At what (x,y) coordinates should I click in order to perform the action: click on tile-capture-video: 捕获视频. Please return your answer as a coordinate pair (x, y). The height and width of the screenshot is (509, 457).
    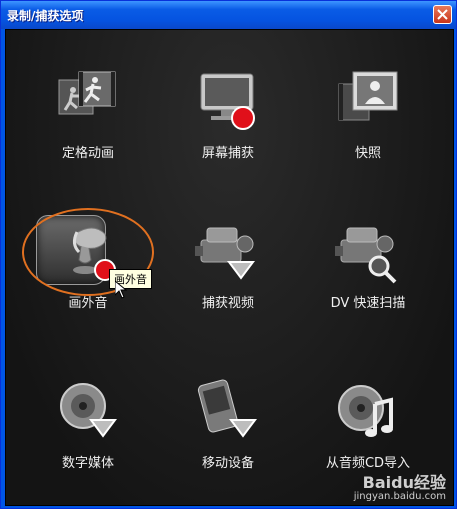
    Looking at the image, I should click on (228, 273).